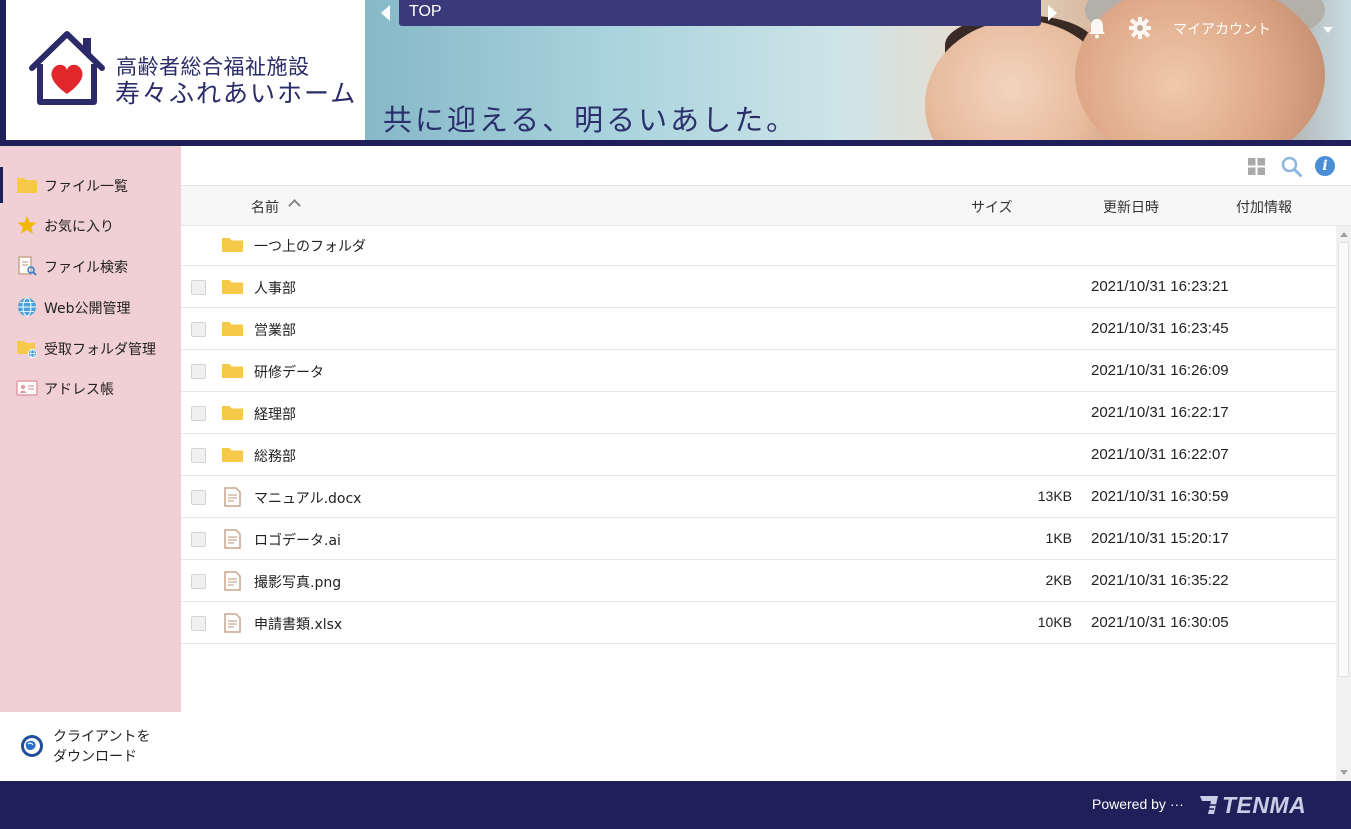  What do you see at coordinates (95, 757) in the screenshot?
I see `download-label-line2: ダウンロード` at bounding box center [95, 757].